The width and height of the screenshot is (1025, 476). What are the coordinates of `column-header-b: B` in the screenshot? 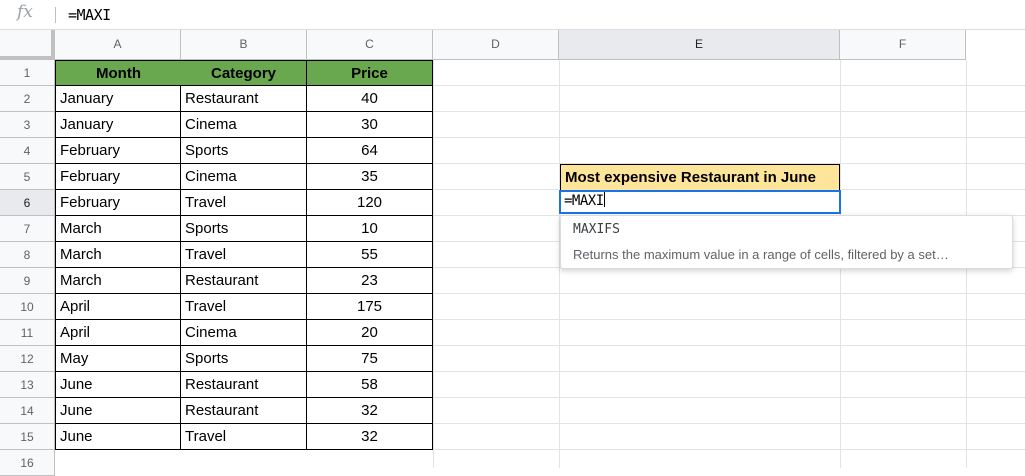 It's located at (244, 45).